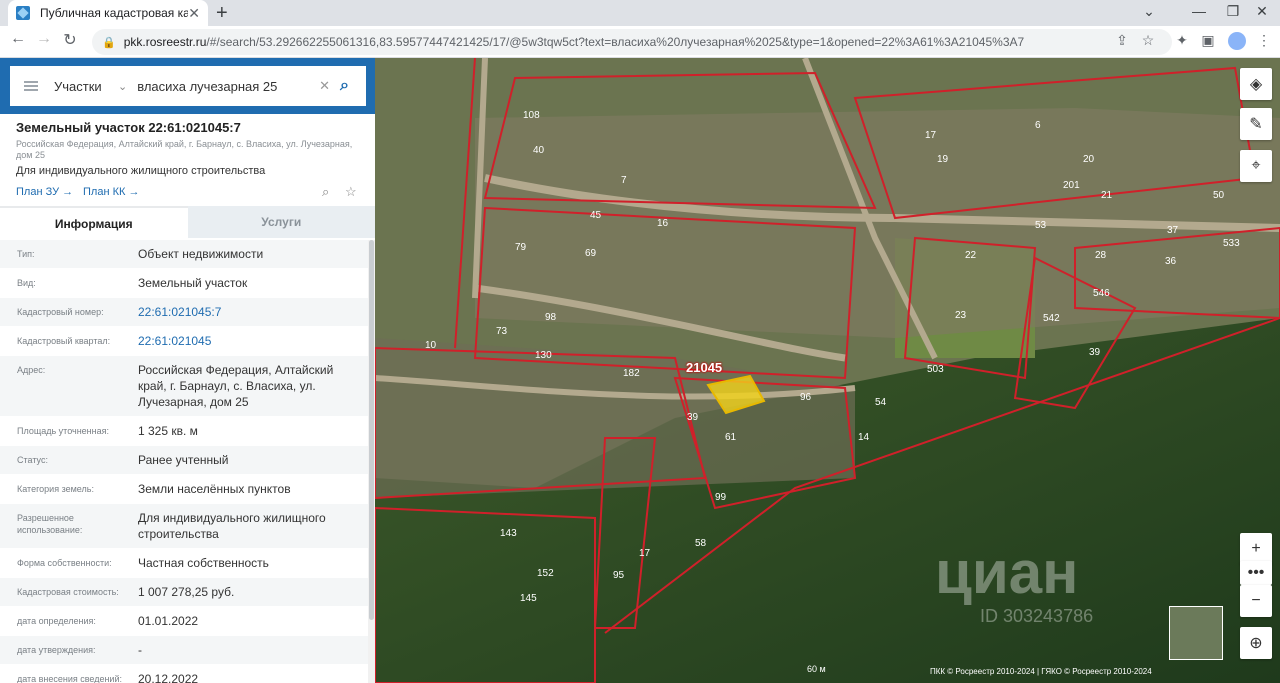 The image size is (1280, 683). What do you see at coordinates (64, 341) in the screenshot?
I see `attribute-key: Кадастровый квартал:` at bounding box center [64, 341].